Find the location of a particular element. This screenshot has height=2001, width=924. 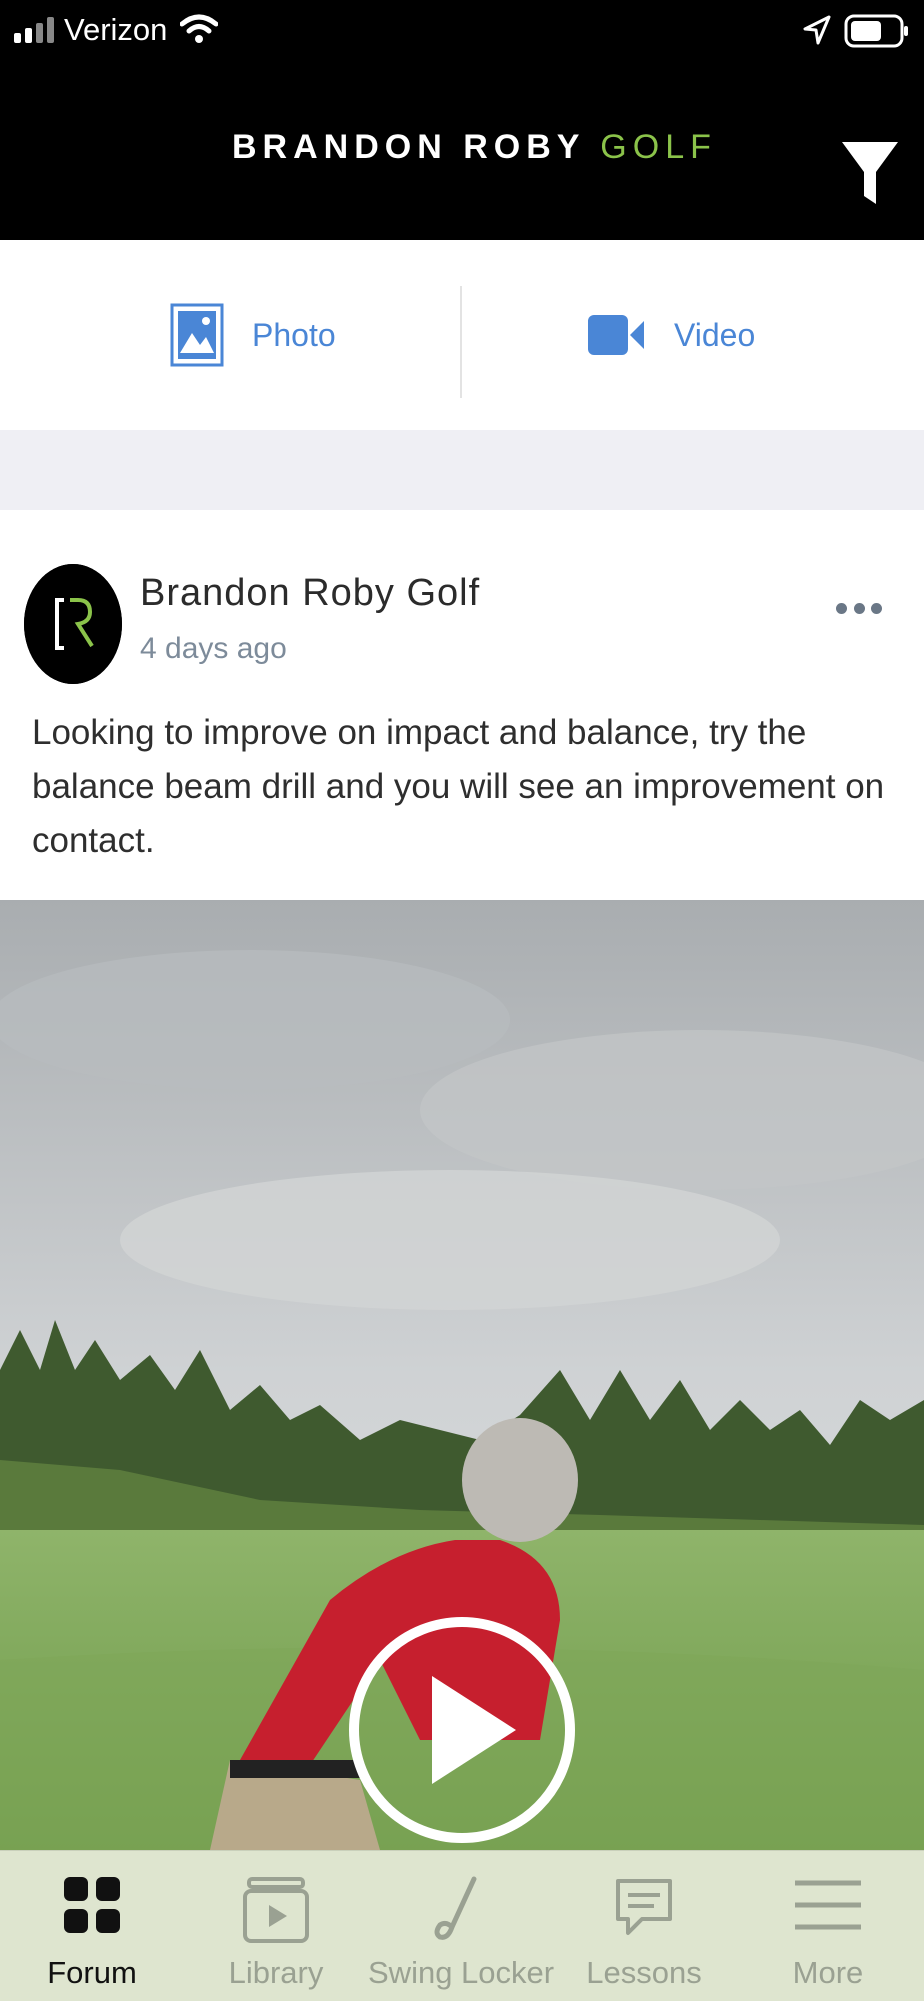

photo-icon is located at coordinates (197, 335).